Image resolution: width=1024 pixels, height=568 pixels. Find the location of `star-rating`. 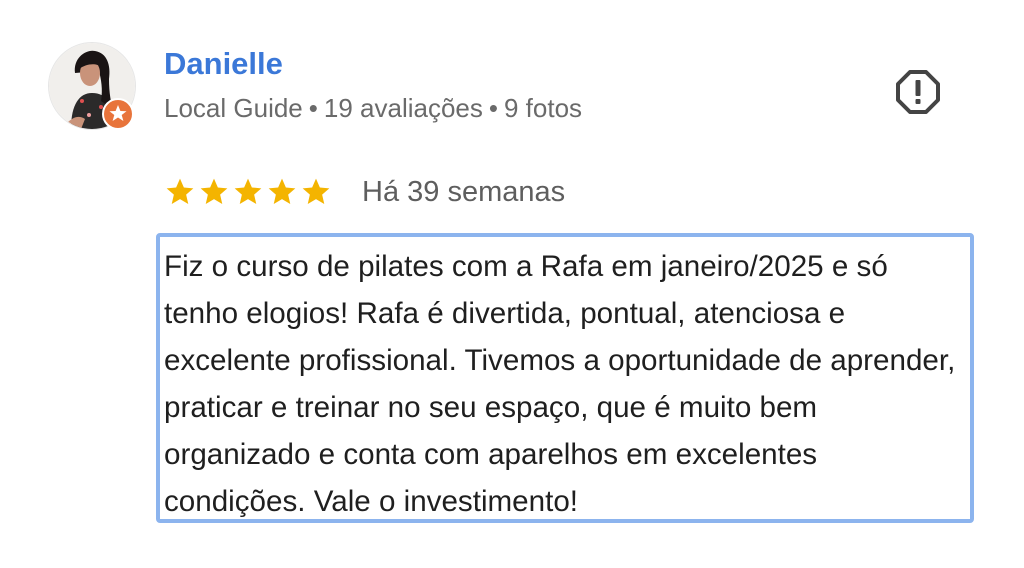

star-rating is located at coordinates (248, 192).